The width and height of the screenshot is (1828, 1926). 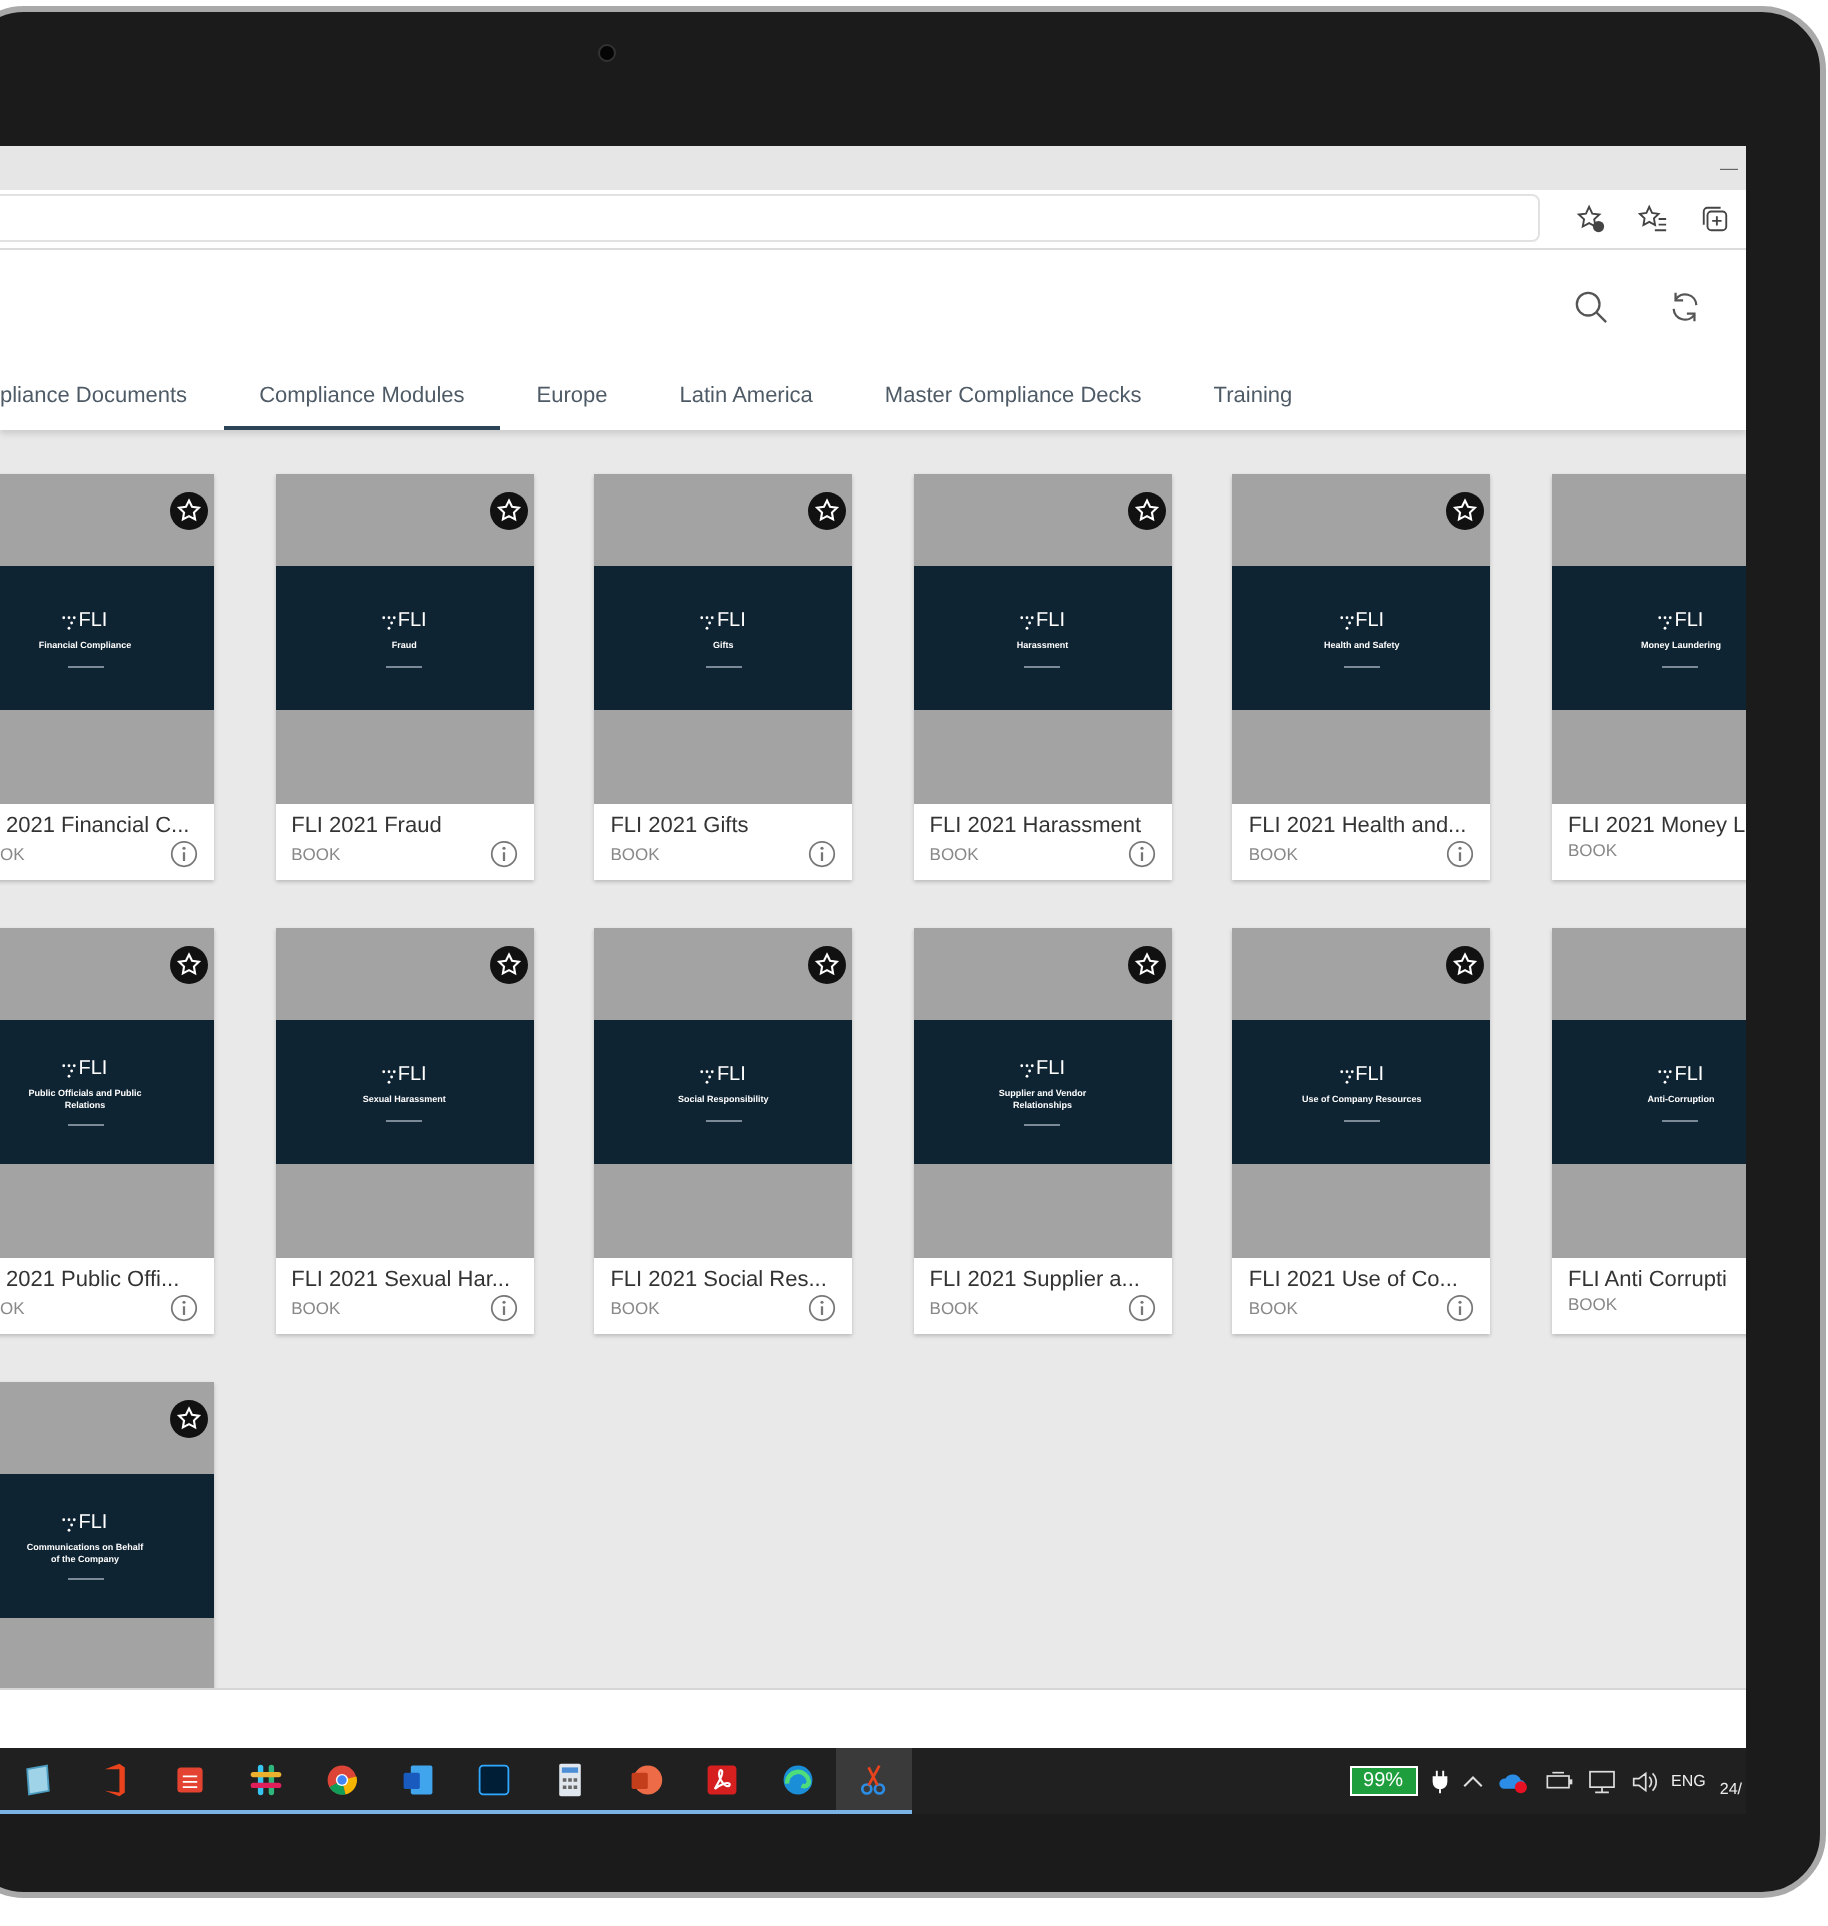 I want to click on book-title: FLI 2021 Gifts, so click(x=680, y=825).